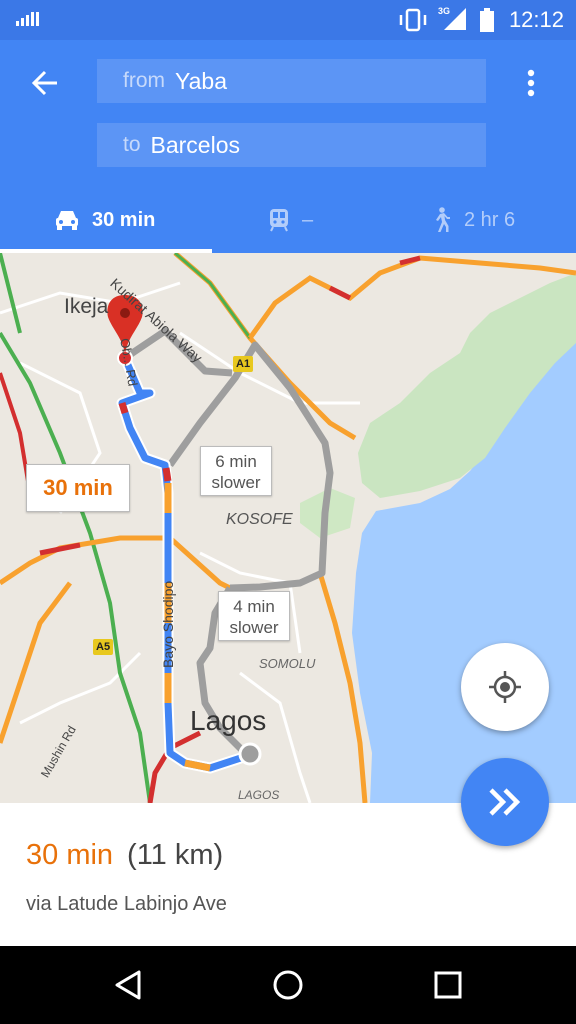 This screenshot has width=576, height=1024. Describe the element at coordinates (86, 306) in the screenshot. I see `map-label-ikeja: Ikeja` at that location.